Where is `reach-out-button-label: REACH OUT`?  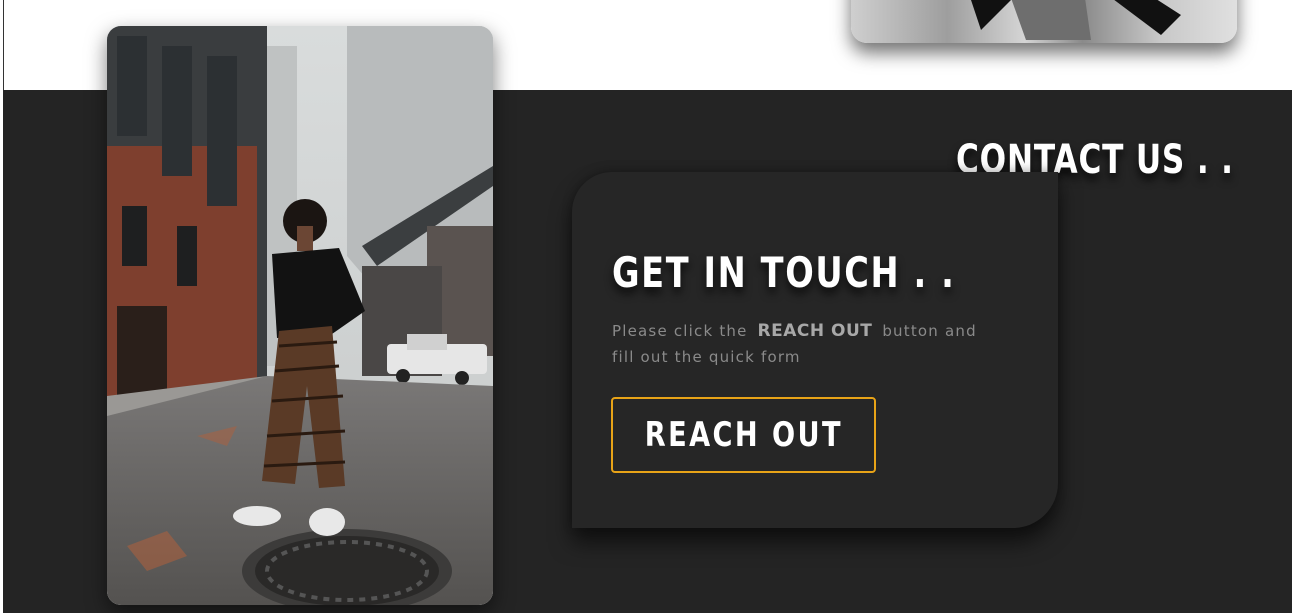
reach-out-button-label: REACH OUT is located at coordinates (743, 435).